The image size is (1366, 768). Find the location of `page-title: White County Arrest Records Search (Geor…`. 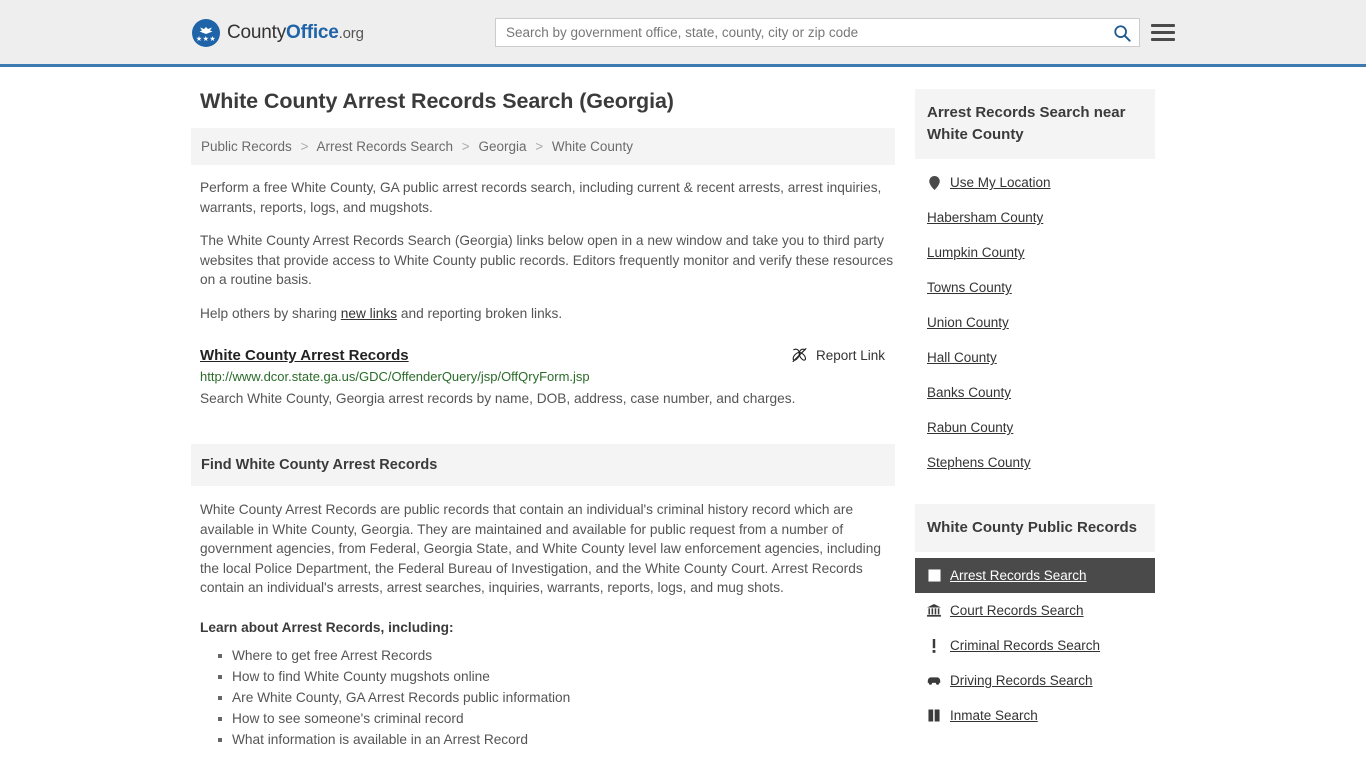

page-title: White County Arrest Records Search (Geor… is located at coordinates (437, 101).